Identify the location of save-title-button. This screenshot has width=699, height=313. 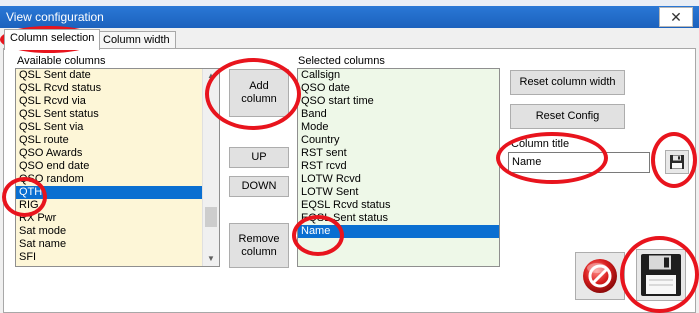
(677, 162).